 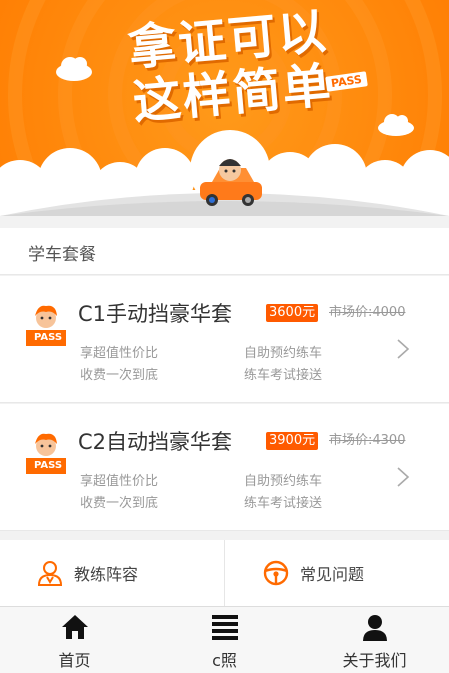 I want to click on coaches-link: 教练阵容, so click(x=87, y=573).